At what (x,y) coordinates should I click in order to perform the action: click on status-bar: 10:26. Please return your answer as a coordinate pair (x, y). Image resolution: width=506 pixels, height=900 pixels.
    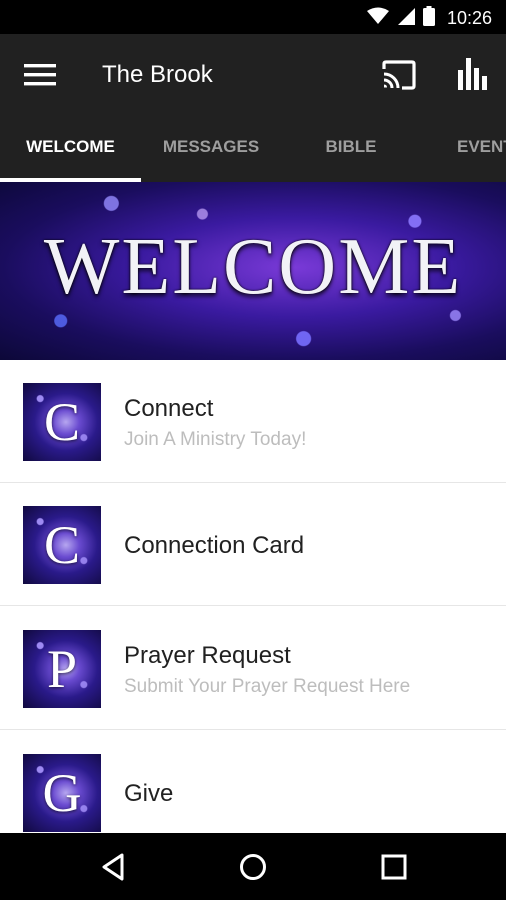
    Looking at the image, I should click on (253, 17).